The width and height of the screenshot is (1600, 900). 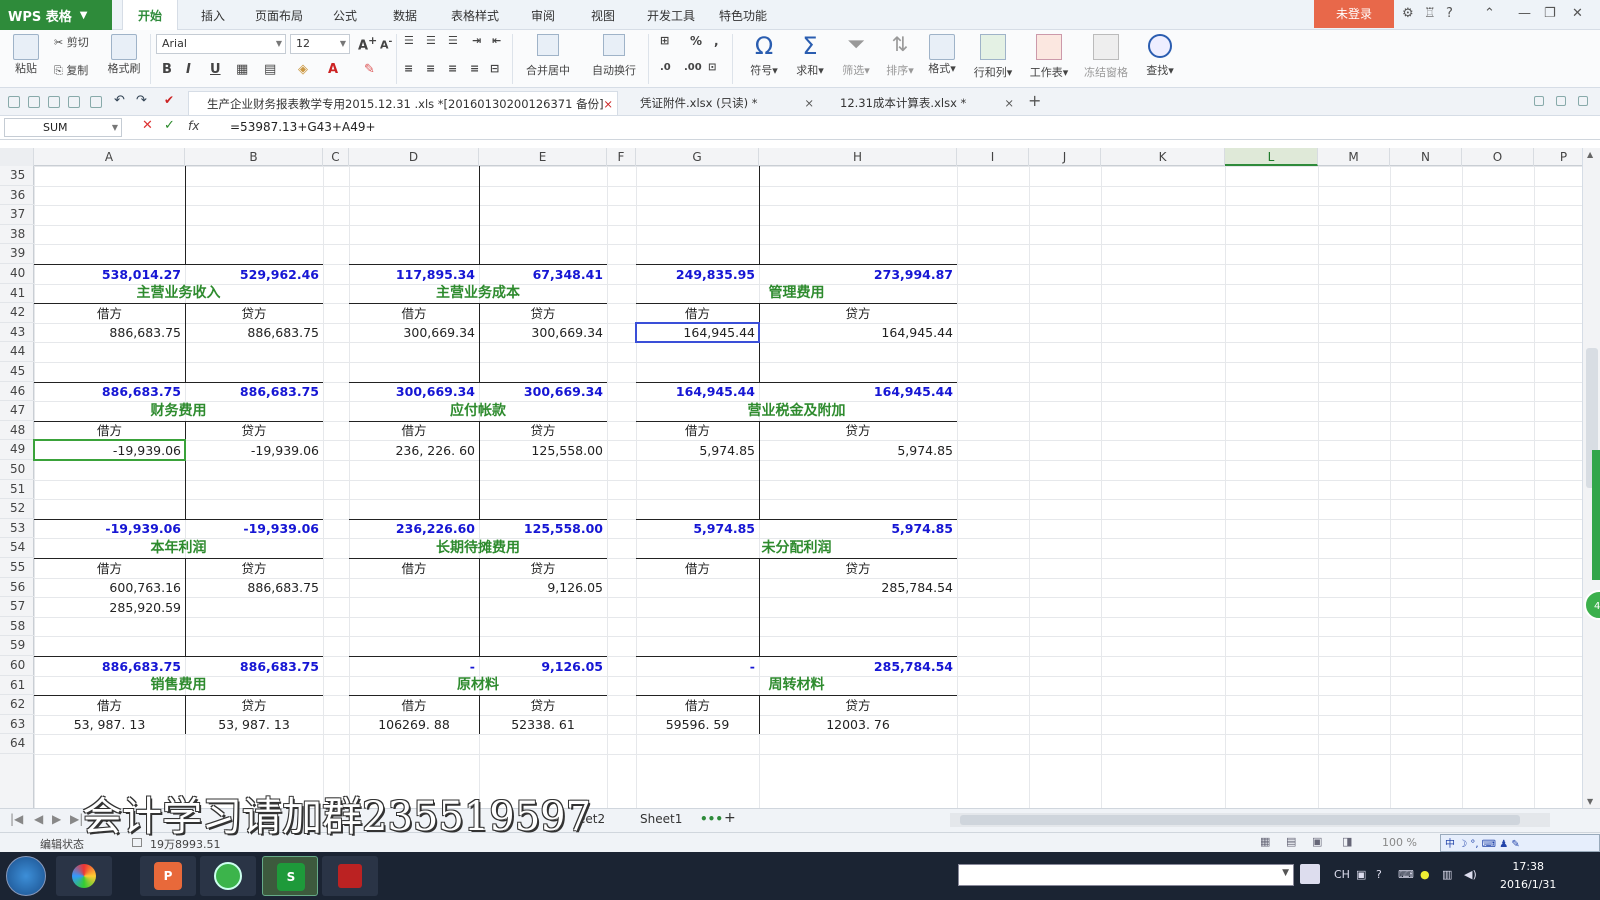 I want to click on total-cell: 886,683.75, so click(x=254, y=667).